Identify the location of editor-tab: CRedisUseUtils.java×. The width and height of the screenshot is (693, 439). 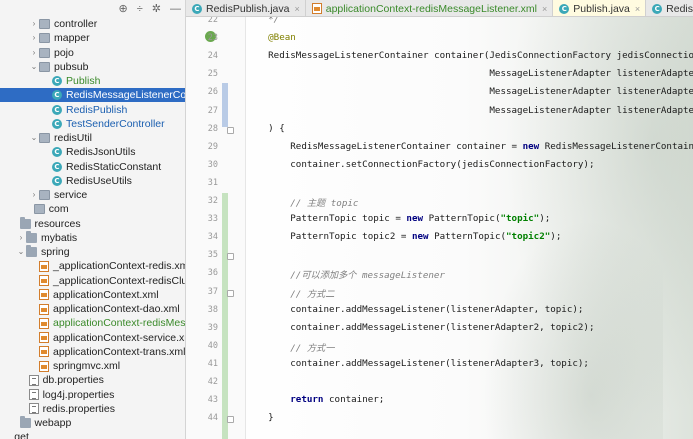
(669, 8).